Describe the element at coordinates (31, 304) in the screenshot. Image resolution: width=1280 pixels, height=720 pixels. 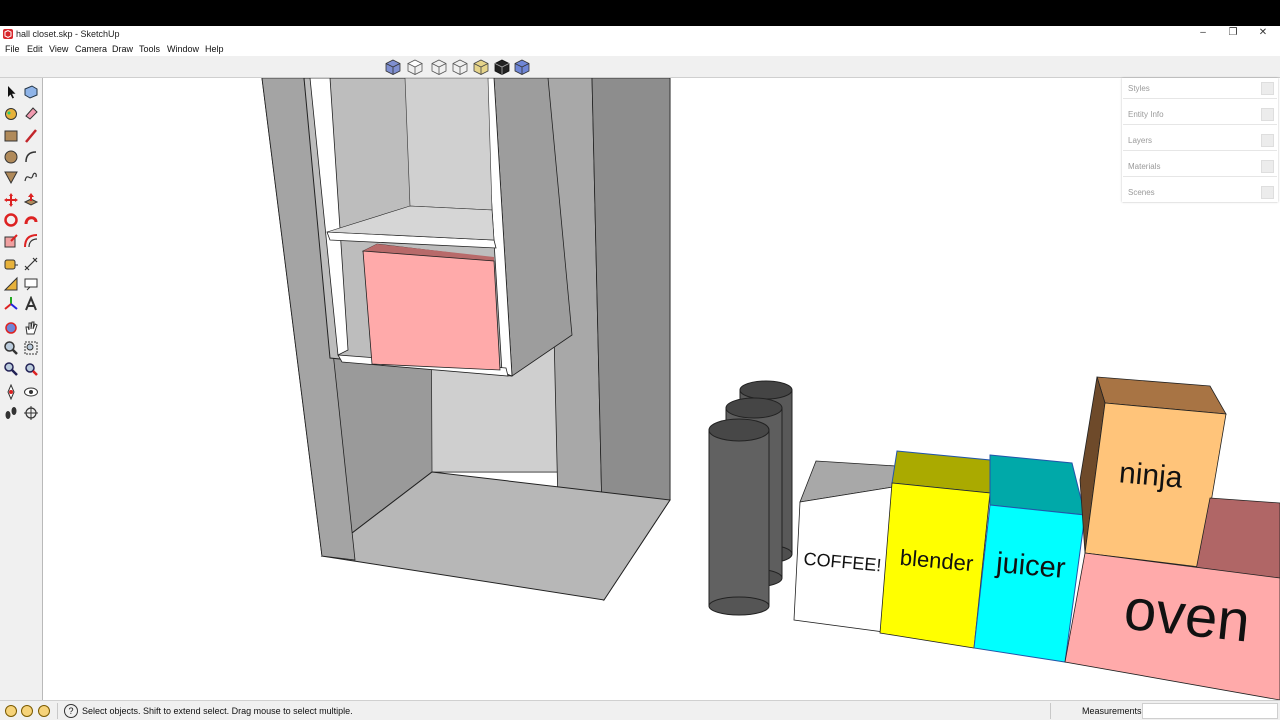
I see `3d-text-icon` at that location.